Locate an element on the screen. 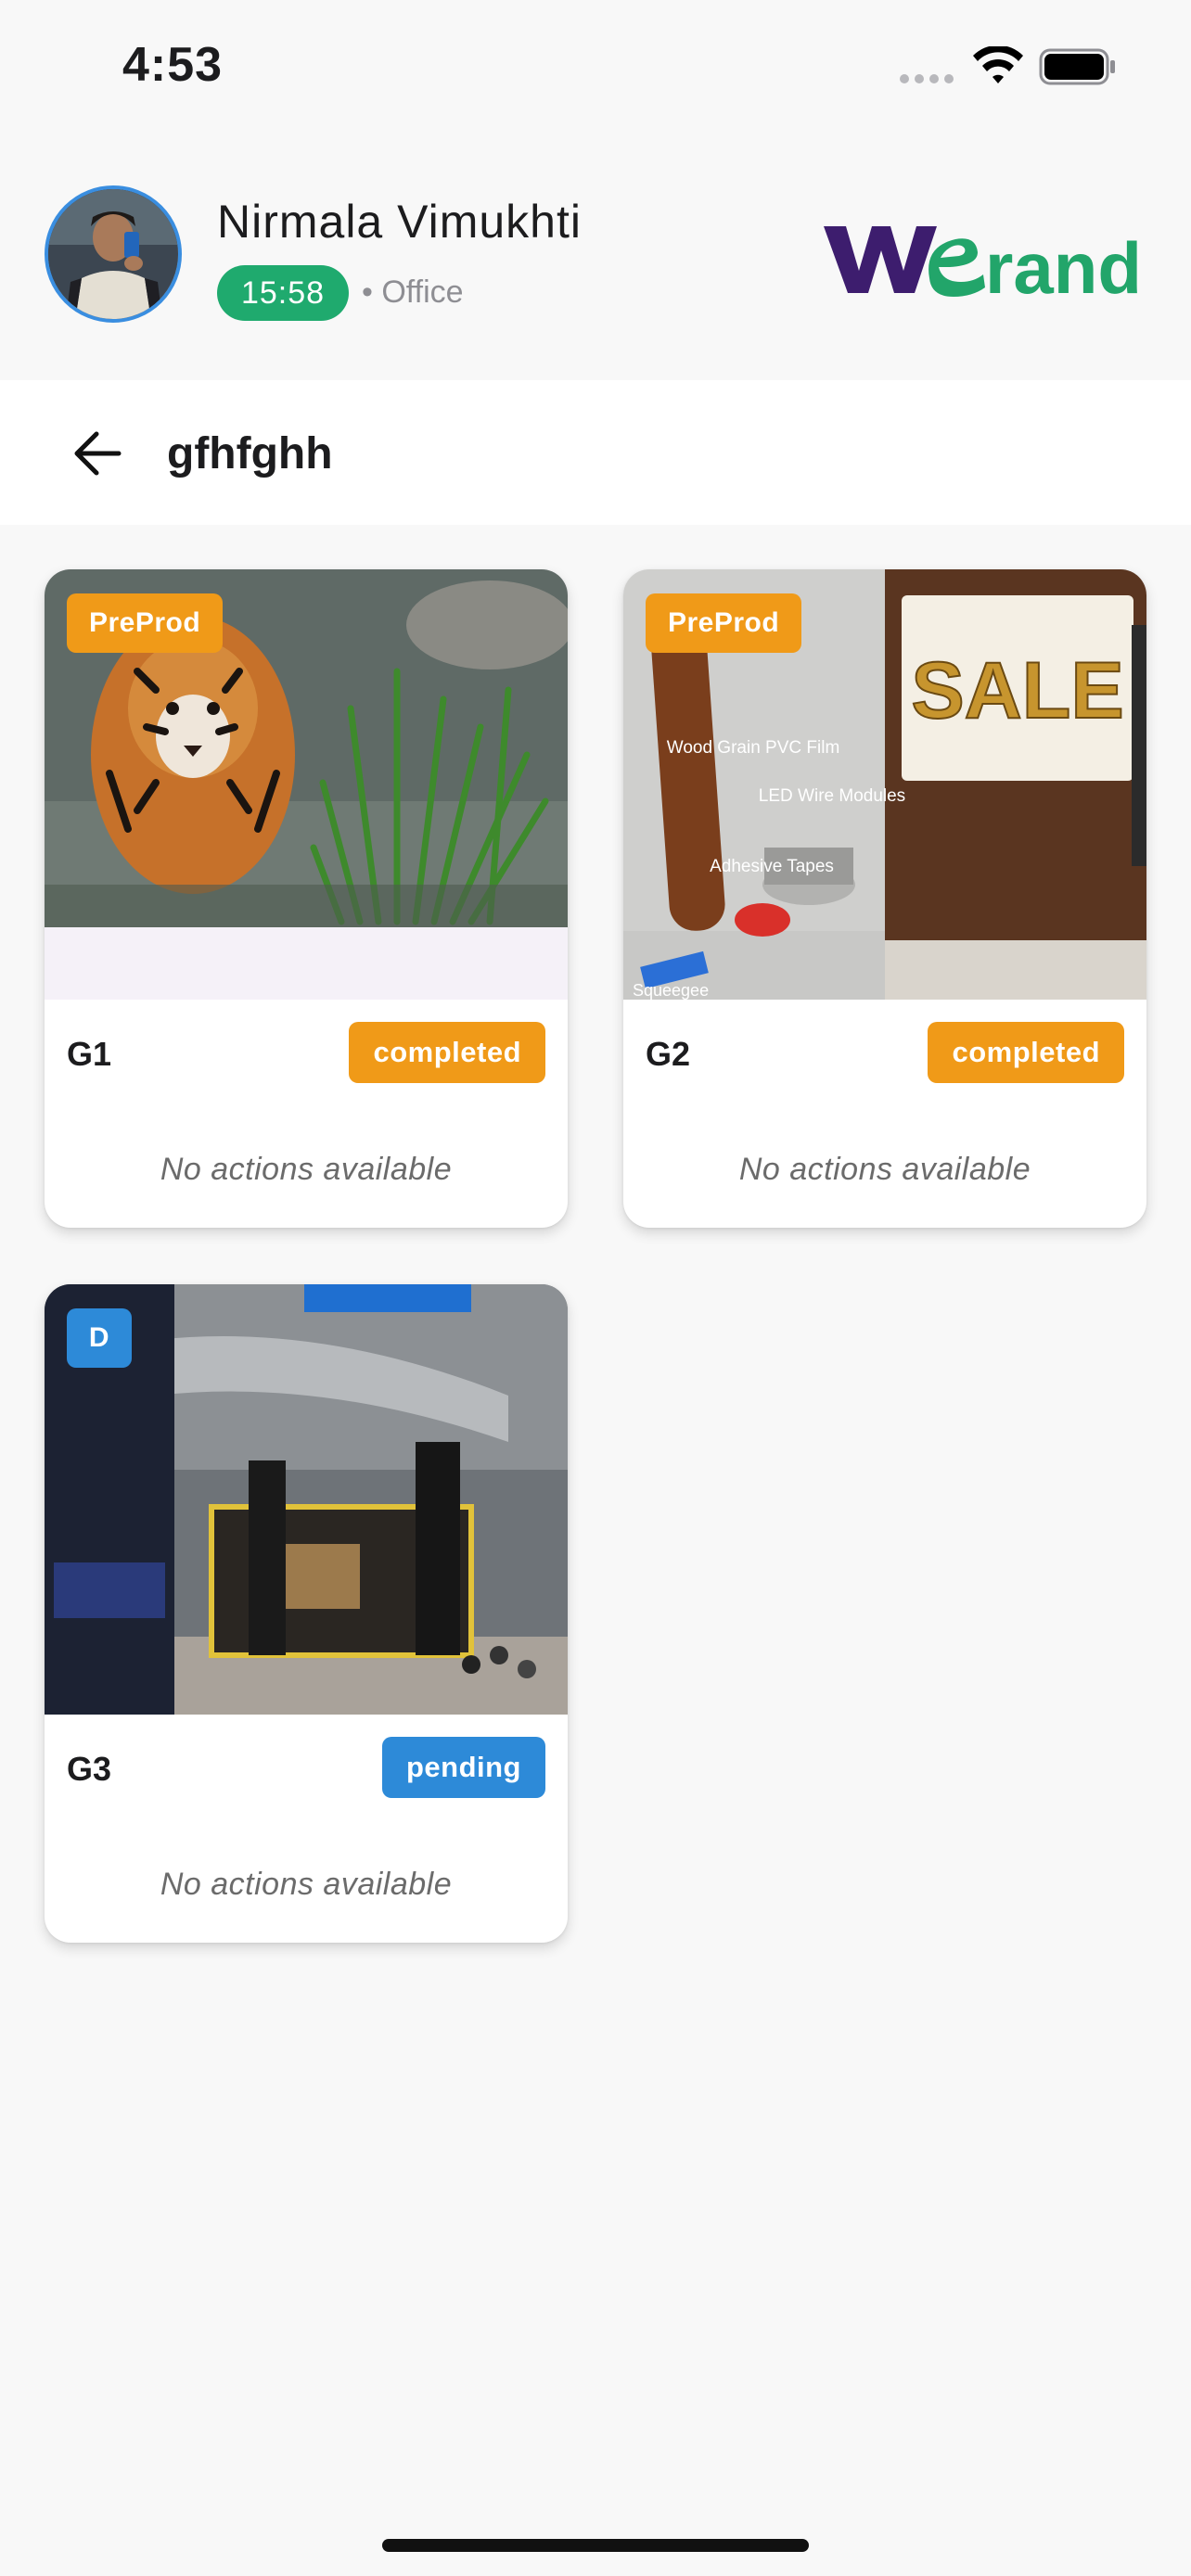 This screenshot has width=1191, height=2576. user-name: Nirmala Vimukhti is located at coordinates (399, 222).